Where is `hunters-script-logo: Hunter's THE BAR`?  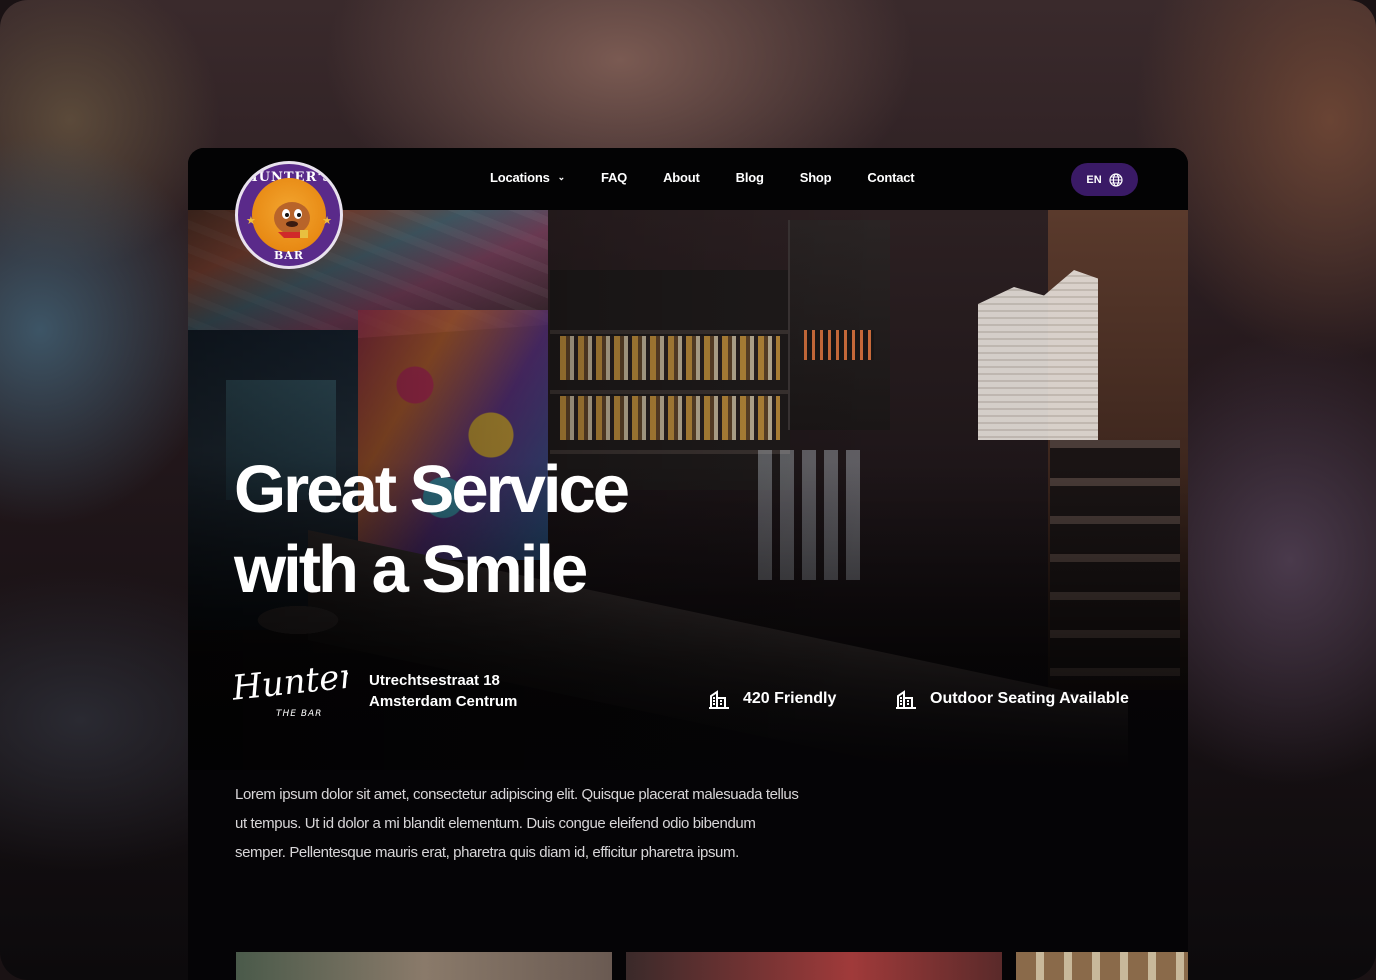
hunters-script-logo: Hunter's THE BAR is located at coordinates (288, 686).